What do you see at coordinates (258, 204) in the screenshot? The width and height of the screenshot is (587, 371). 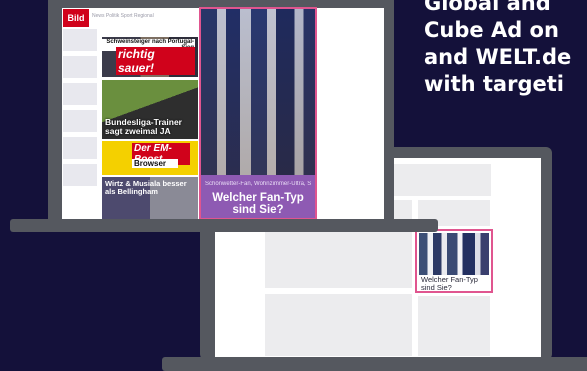 I see `ad-title: Welcher Fan-Typ sind Sie?` at bounding box center [258, 204].